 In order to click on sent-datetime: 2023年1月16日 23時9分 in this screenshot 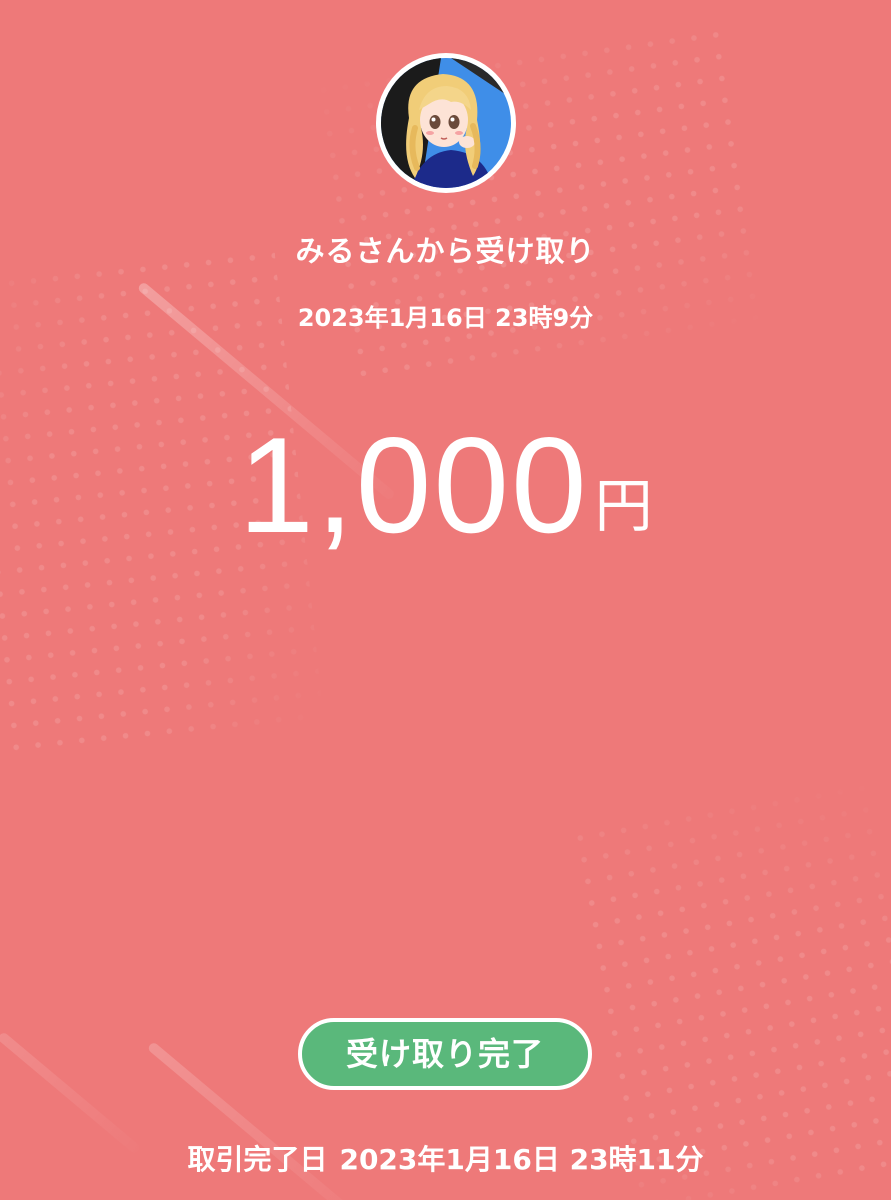, I will do `click(445, 318)`.